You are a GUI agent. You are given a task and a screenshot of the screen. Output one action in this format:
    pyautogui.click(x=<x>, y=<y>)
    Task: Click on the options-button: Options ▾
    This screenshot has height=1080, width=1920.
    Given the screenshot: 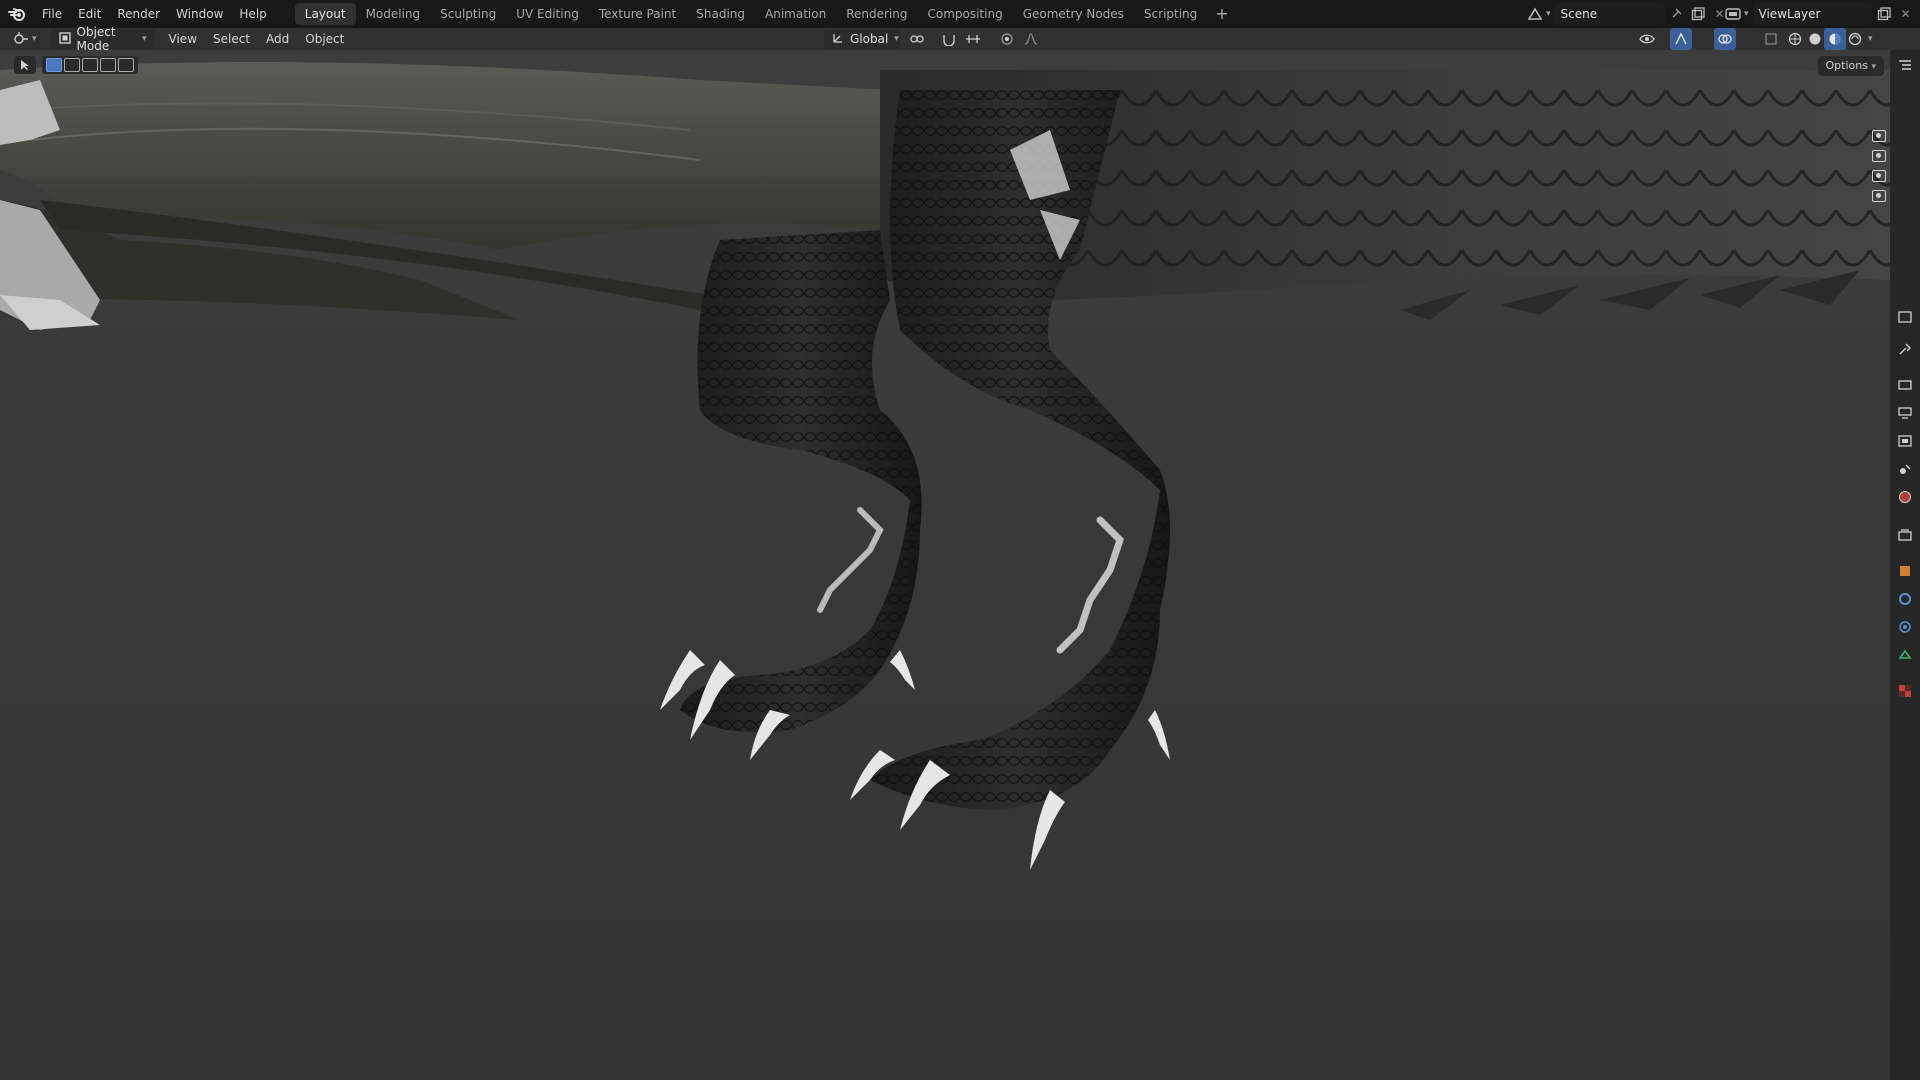 What is the action you would take?
    pyautogui.click(x=1850, y=66)
    